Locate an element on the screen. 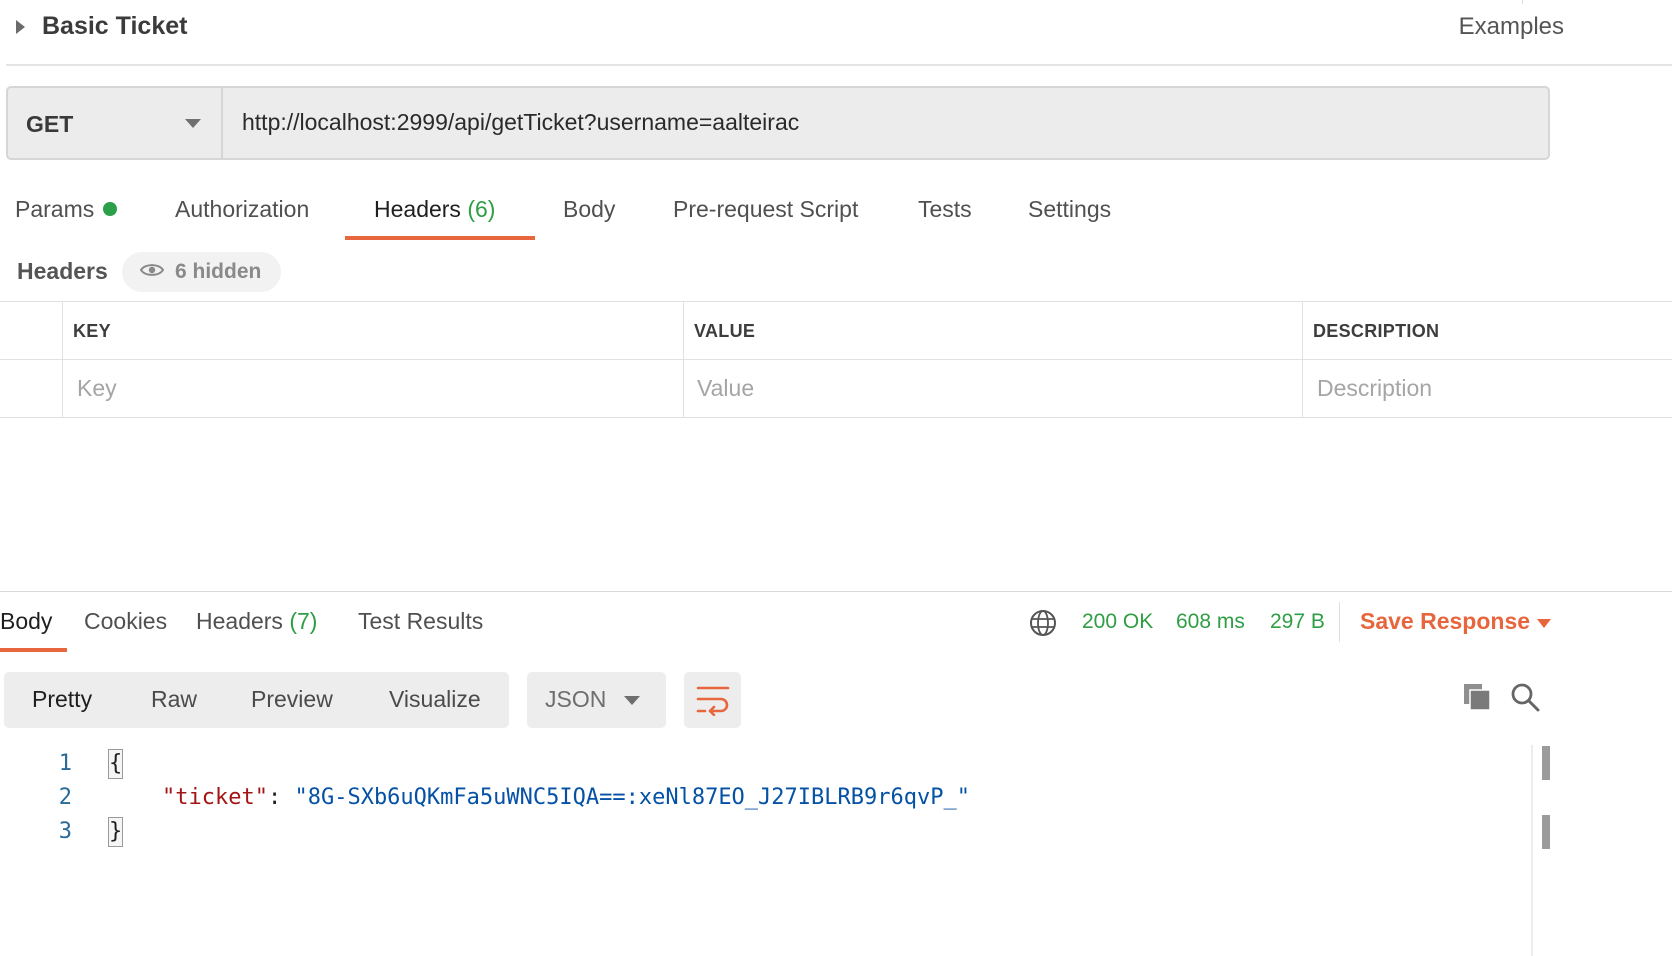  table-top-border is located at coordinates (836, 301).